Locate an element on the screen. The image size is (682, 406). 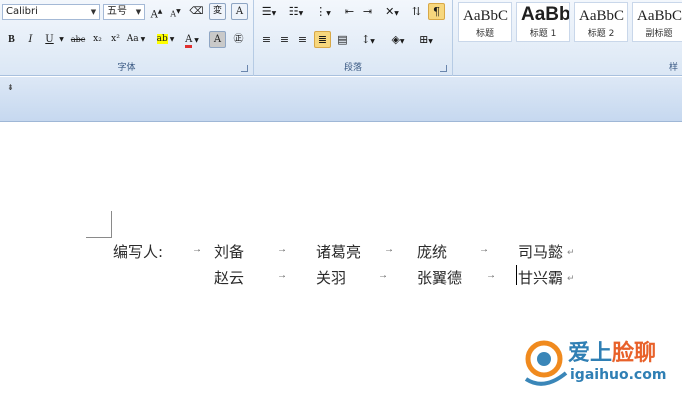
multilevel-list-button: ⋮▼ is located at coordinates (323, 11).